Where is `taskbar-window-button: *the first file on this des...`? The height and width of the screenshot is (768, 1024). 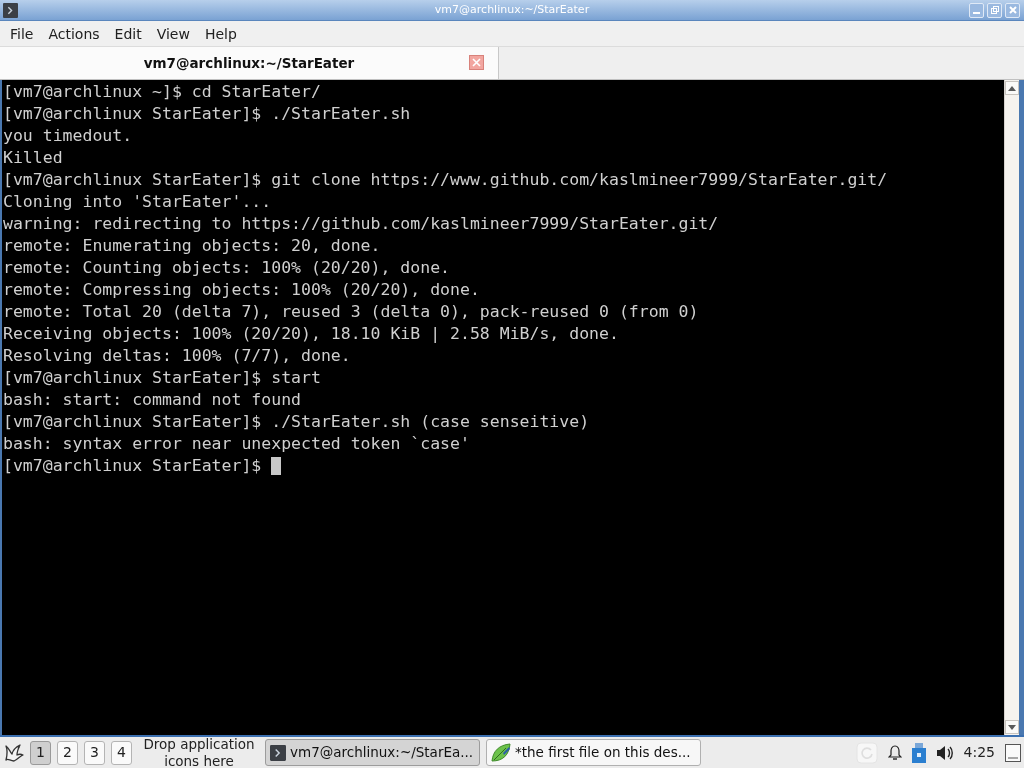
taskbar-window-button: *the first file on this des... is located at coordinates (593, 752).